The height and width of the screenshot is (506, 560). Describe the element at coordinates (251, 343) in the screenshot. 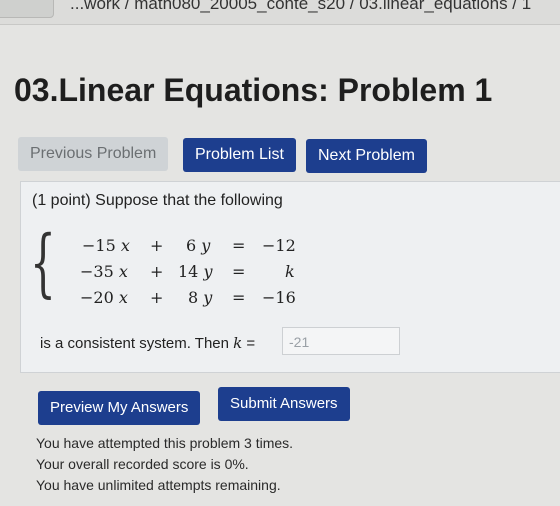

I see `answer-equals: =` at that location.